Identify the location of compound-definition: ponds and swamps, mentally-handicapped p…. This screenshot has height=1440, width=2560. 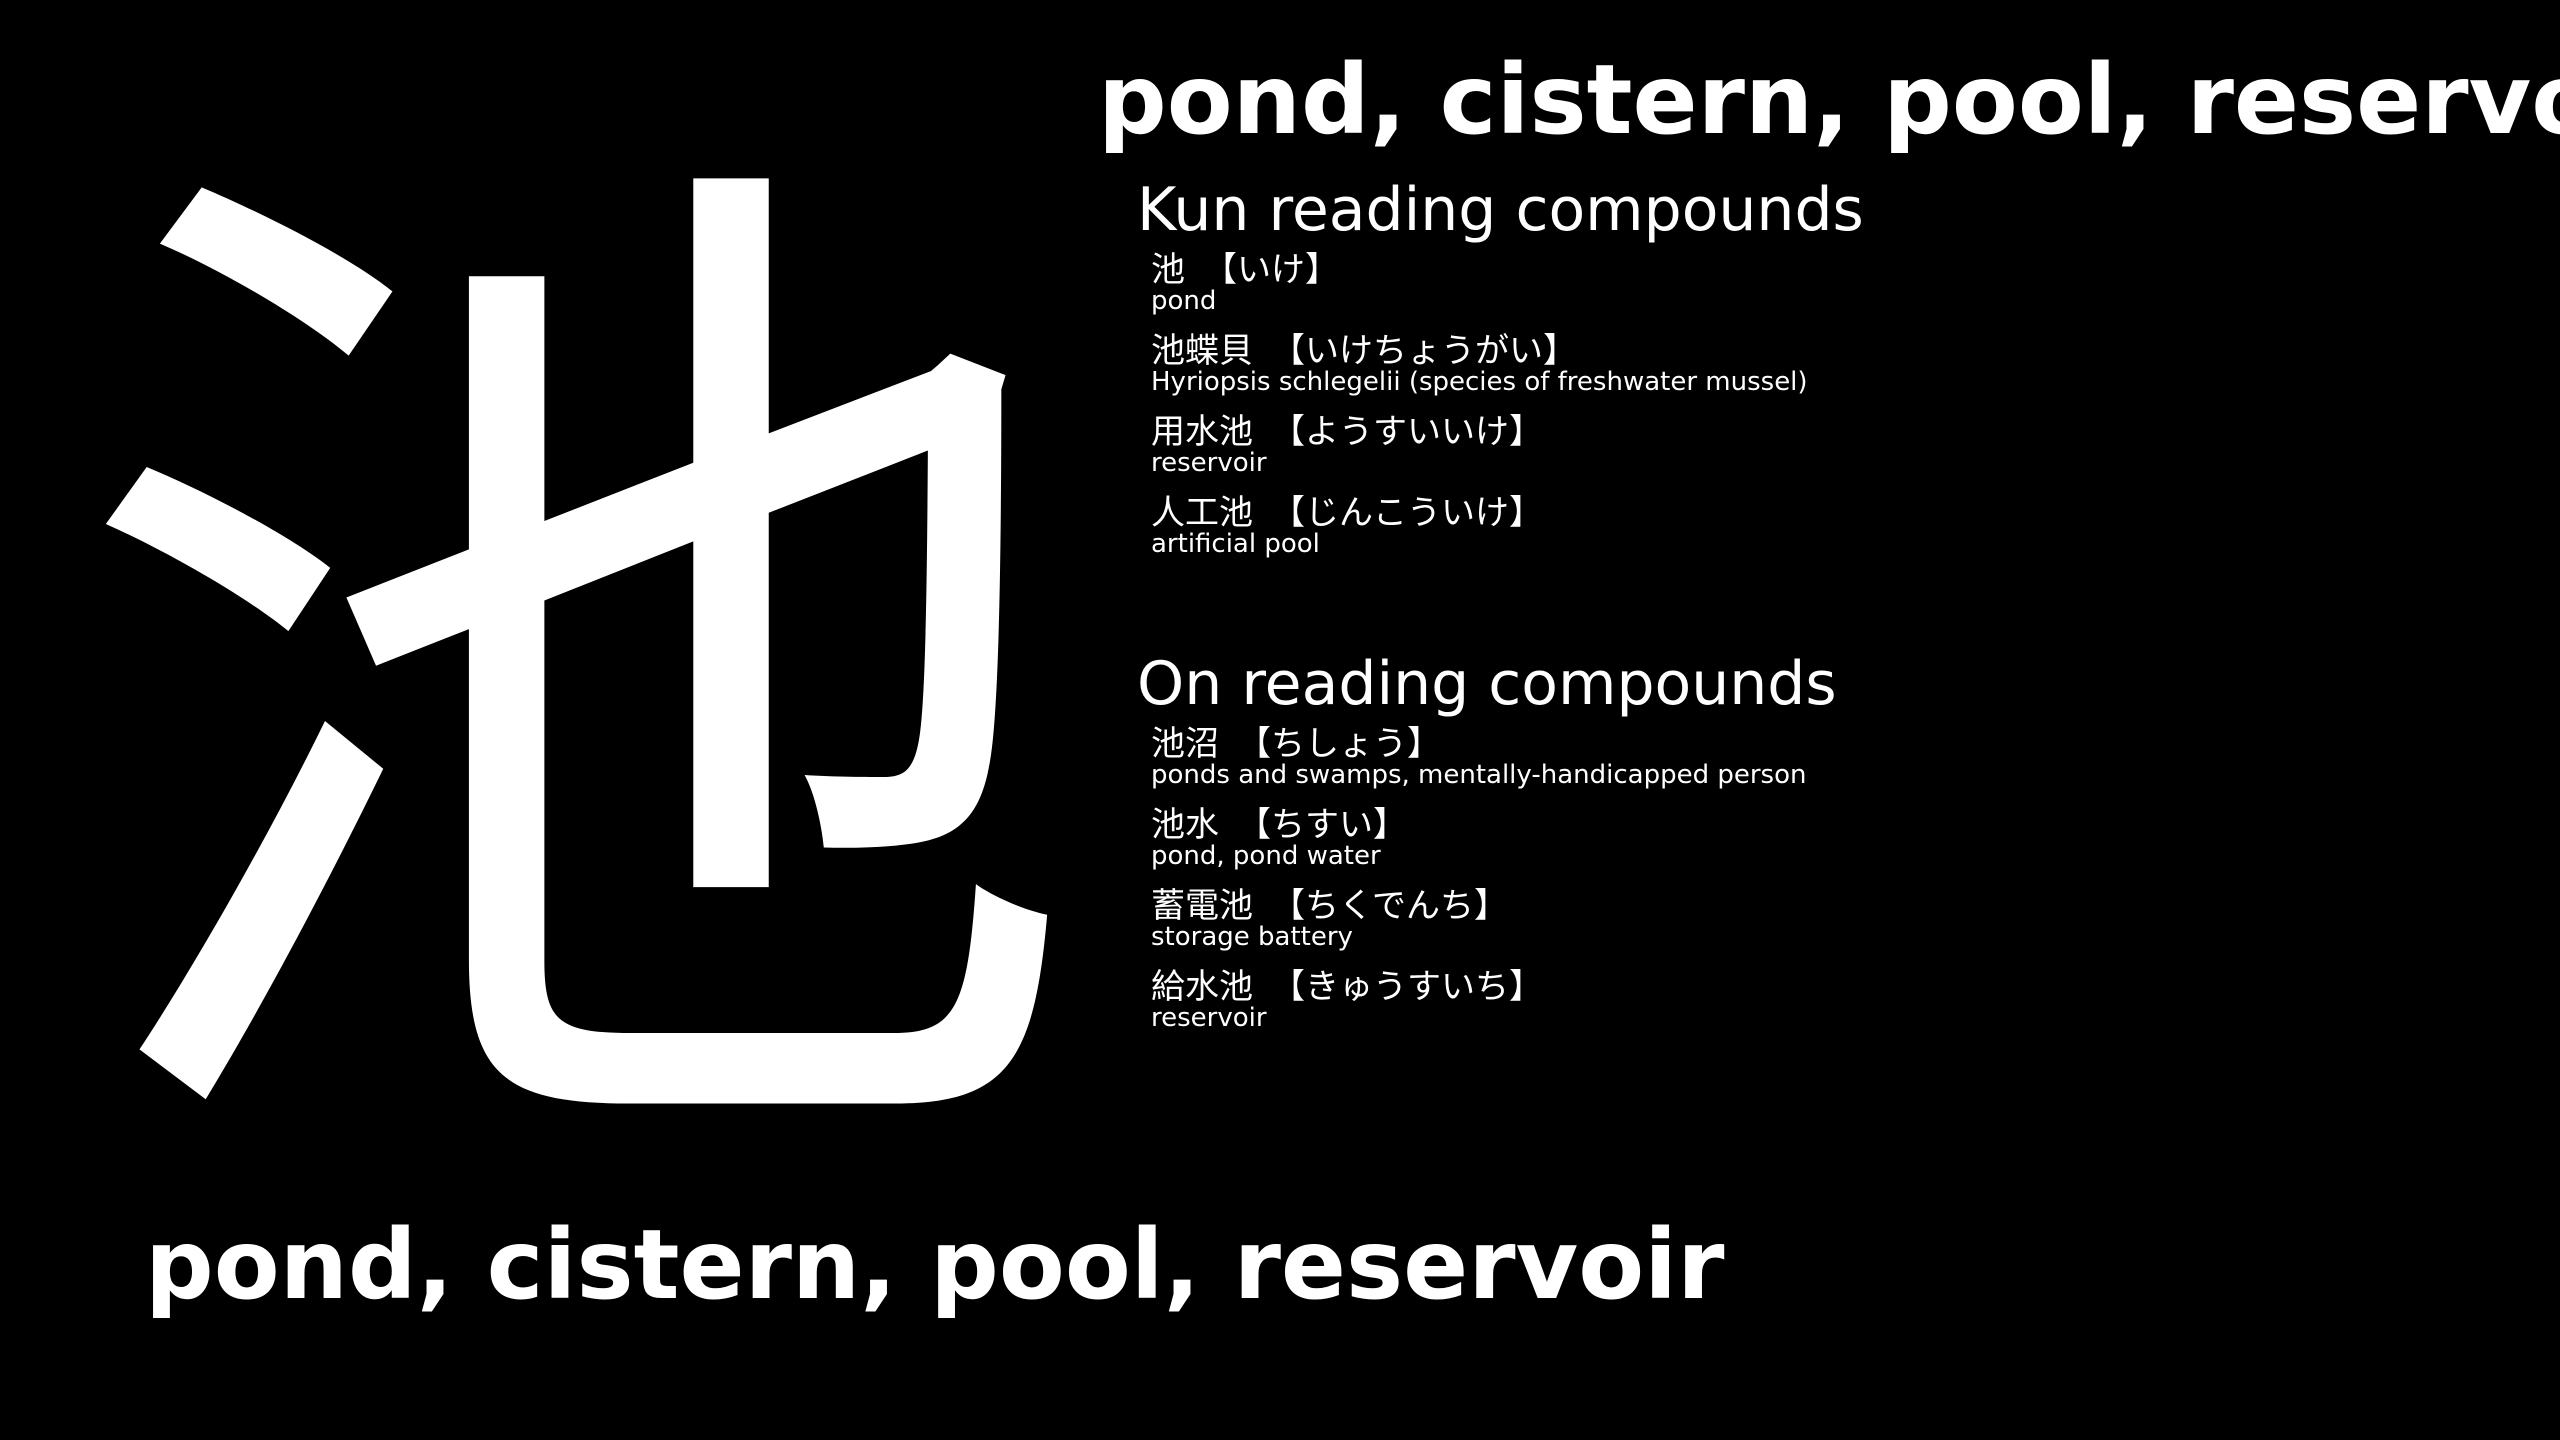
(1479, 775).